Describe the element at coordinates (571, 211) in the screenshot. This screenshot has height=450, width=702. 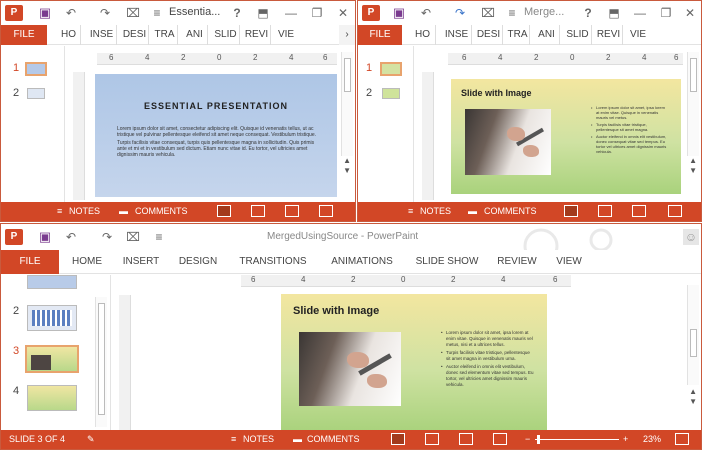
I see `normal-view-icon` at that location.